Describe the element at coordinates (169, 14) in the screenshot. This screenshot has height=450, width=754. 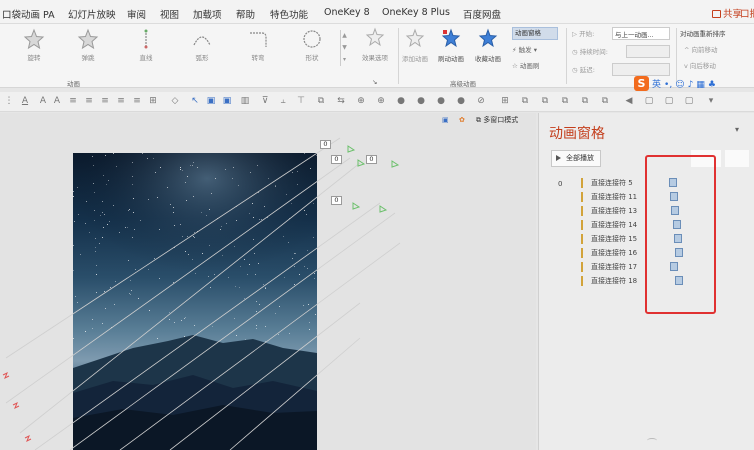
I see `menu-view: 视图` at that location.